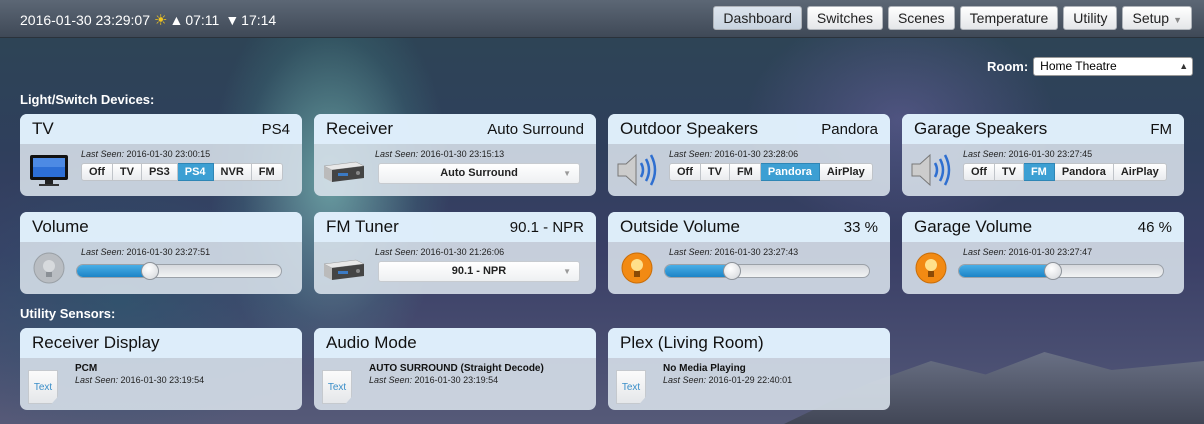 The image size is (1204, 424). Describe the element at coordinates (1140, 172) in the screenshot. I see `garage-option-airplay: AirPlay` at that location.